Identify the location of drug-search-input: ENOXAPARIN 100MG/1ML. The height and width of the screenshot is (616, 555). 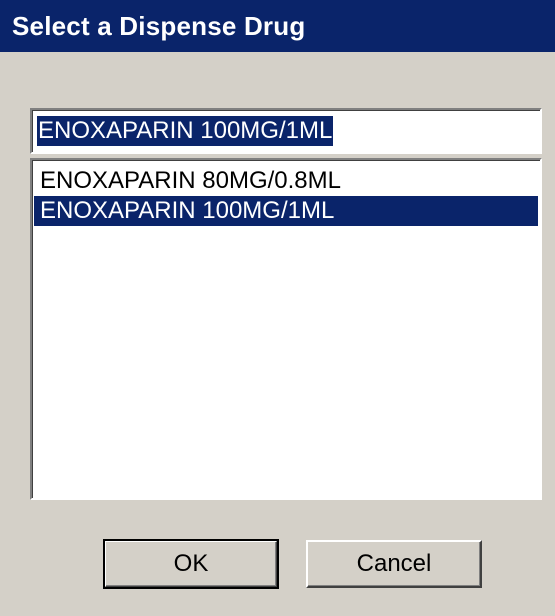
(286, 131).